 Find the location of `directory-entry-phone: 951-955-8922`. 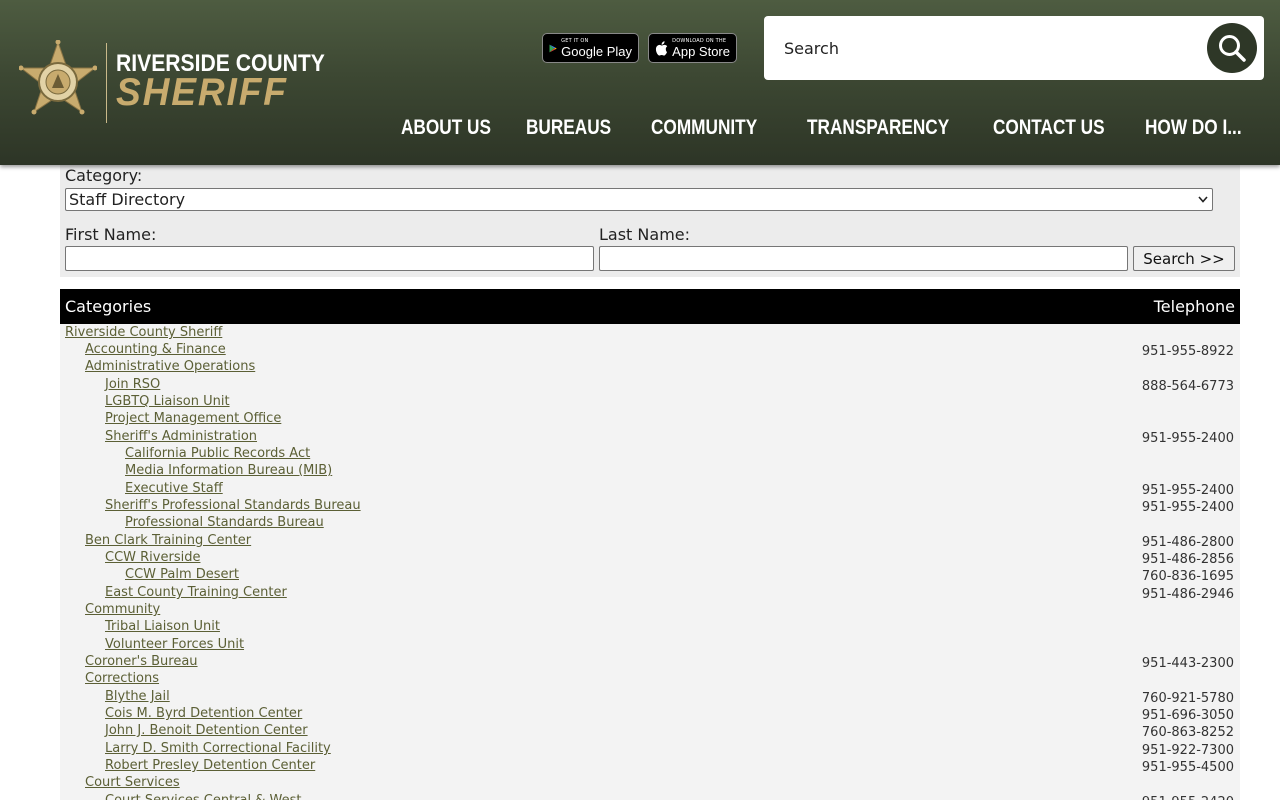

directory-entry-phone: 951-955-8922 is located at coordinates (1187, 351).